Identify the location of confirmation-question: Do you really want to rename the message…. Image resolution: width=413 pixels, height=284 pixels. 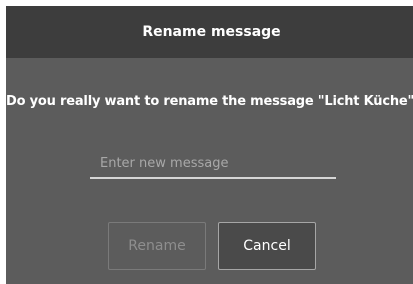
(209, 101).